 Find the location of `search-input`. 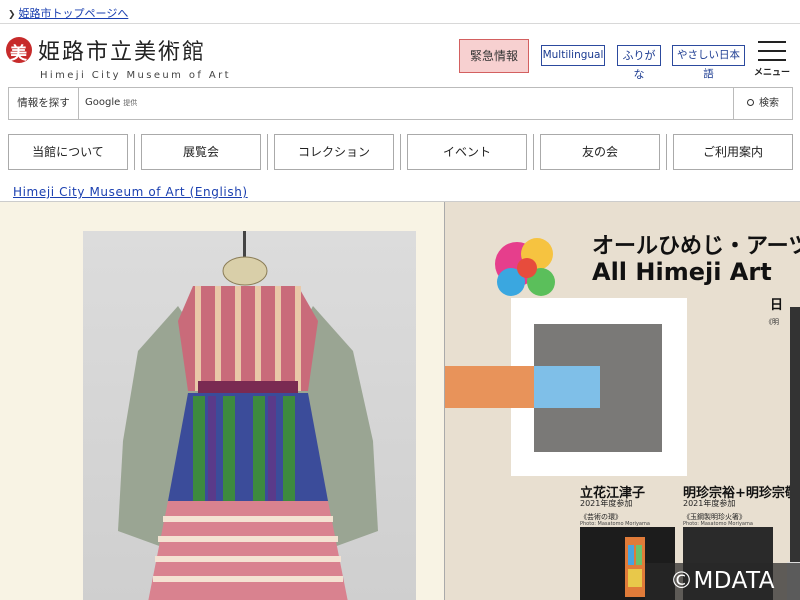

search-input is located at coordinates (403, 103).